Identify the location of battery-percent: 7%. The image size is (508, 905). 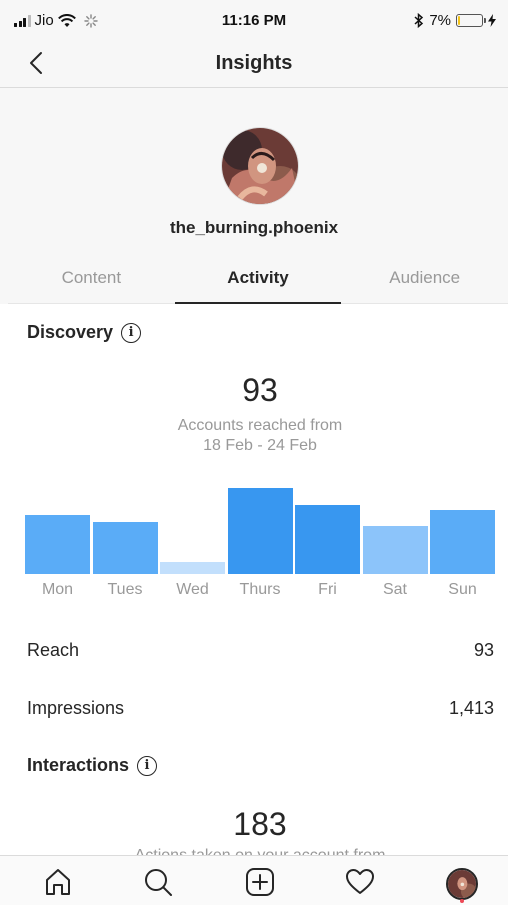
(440, 20).